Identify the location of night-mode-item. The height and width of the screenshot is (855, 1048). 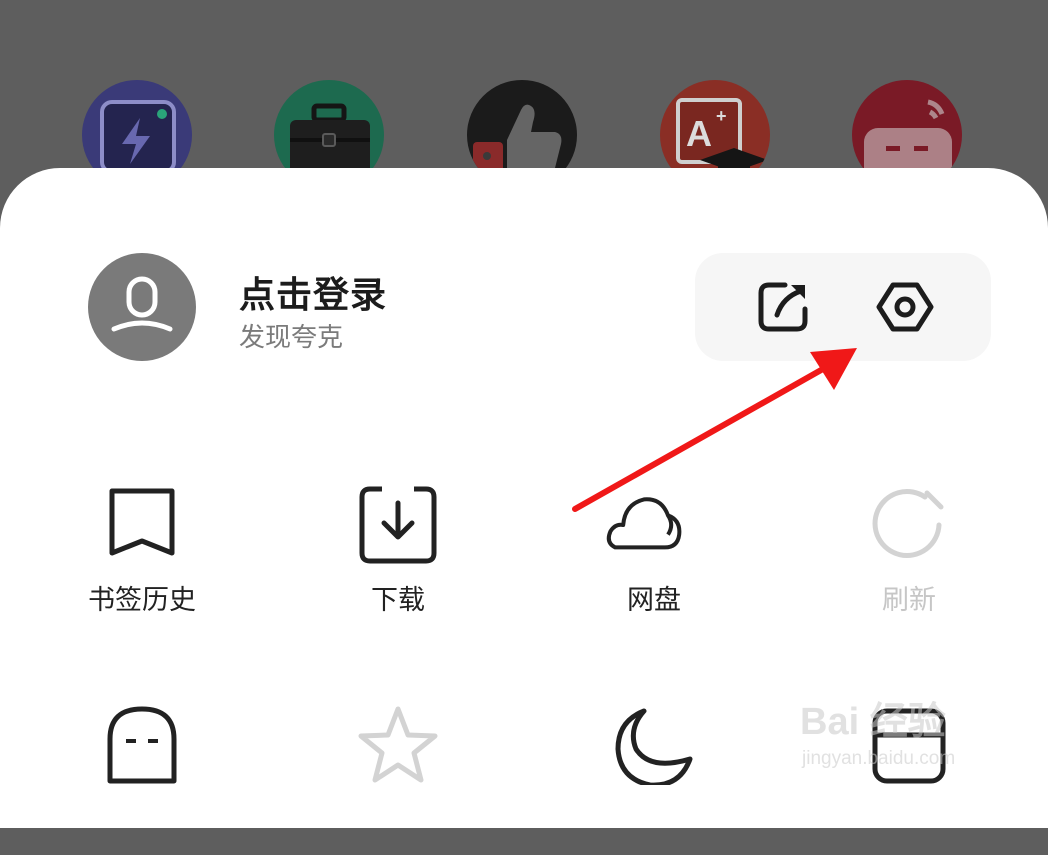
(654, 780).